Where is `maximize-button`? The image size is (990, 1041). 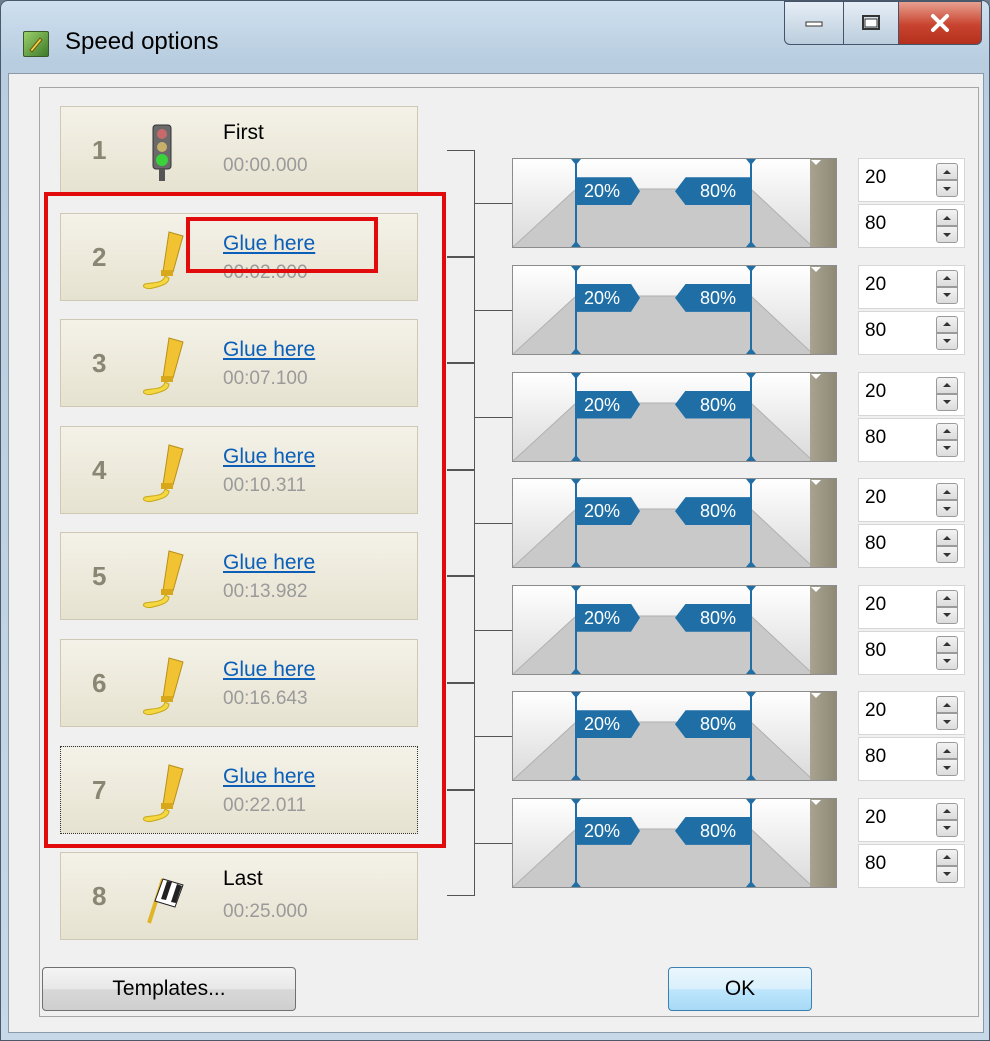
maximize-button is located at coordinates (871, 23).